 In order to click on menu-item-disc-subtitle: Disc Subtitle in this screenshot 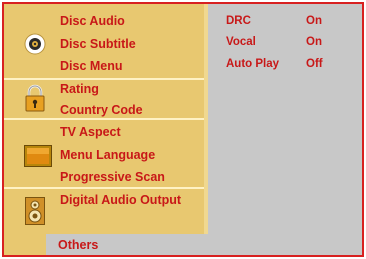, I will do `click(98, 44)`.